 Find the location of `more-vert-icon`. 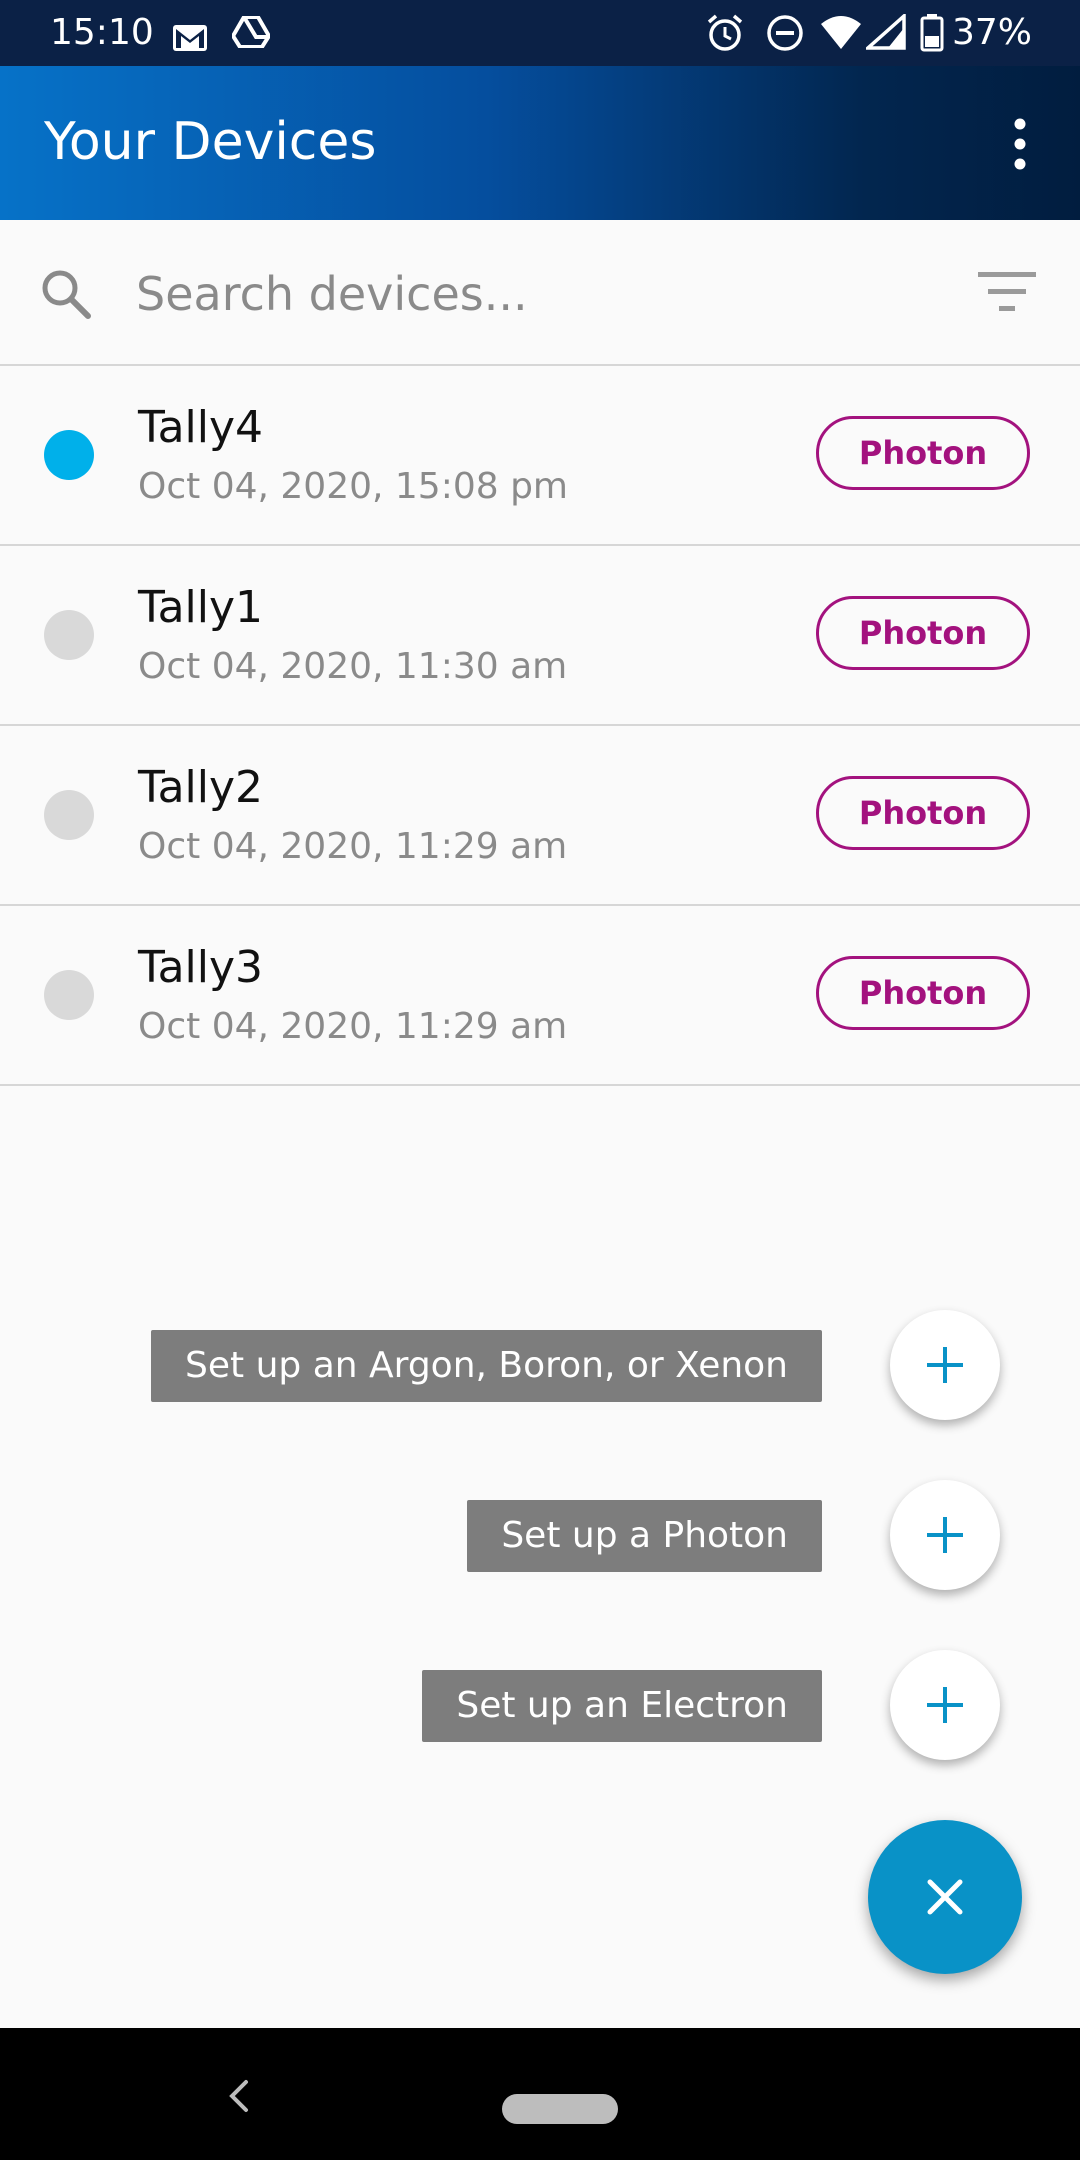

more-vert-icon is located at coordinates (1020, 144).